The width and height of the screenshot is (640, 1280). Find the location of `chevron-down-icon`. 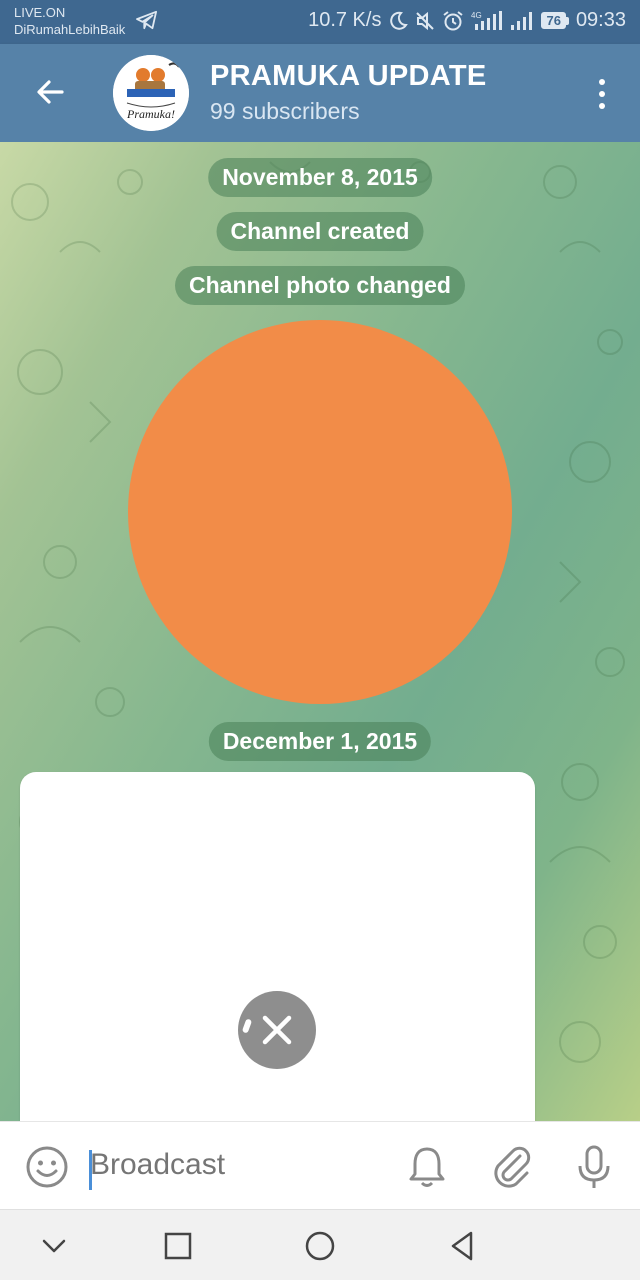

chevron-down-icon is located at coordinates (54, 1246).